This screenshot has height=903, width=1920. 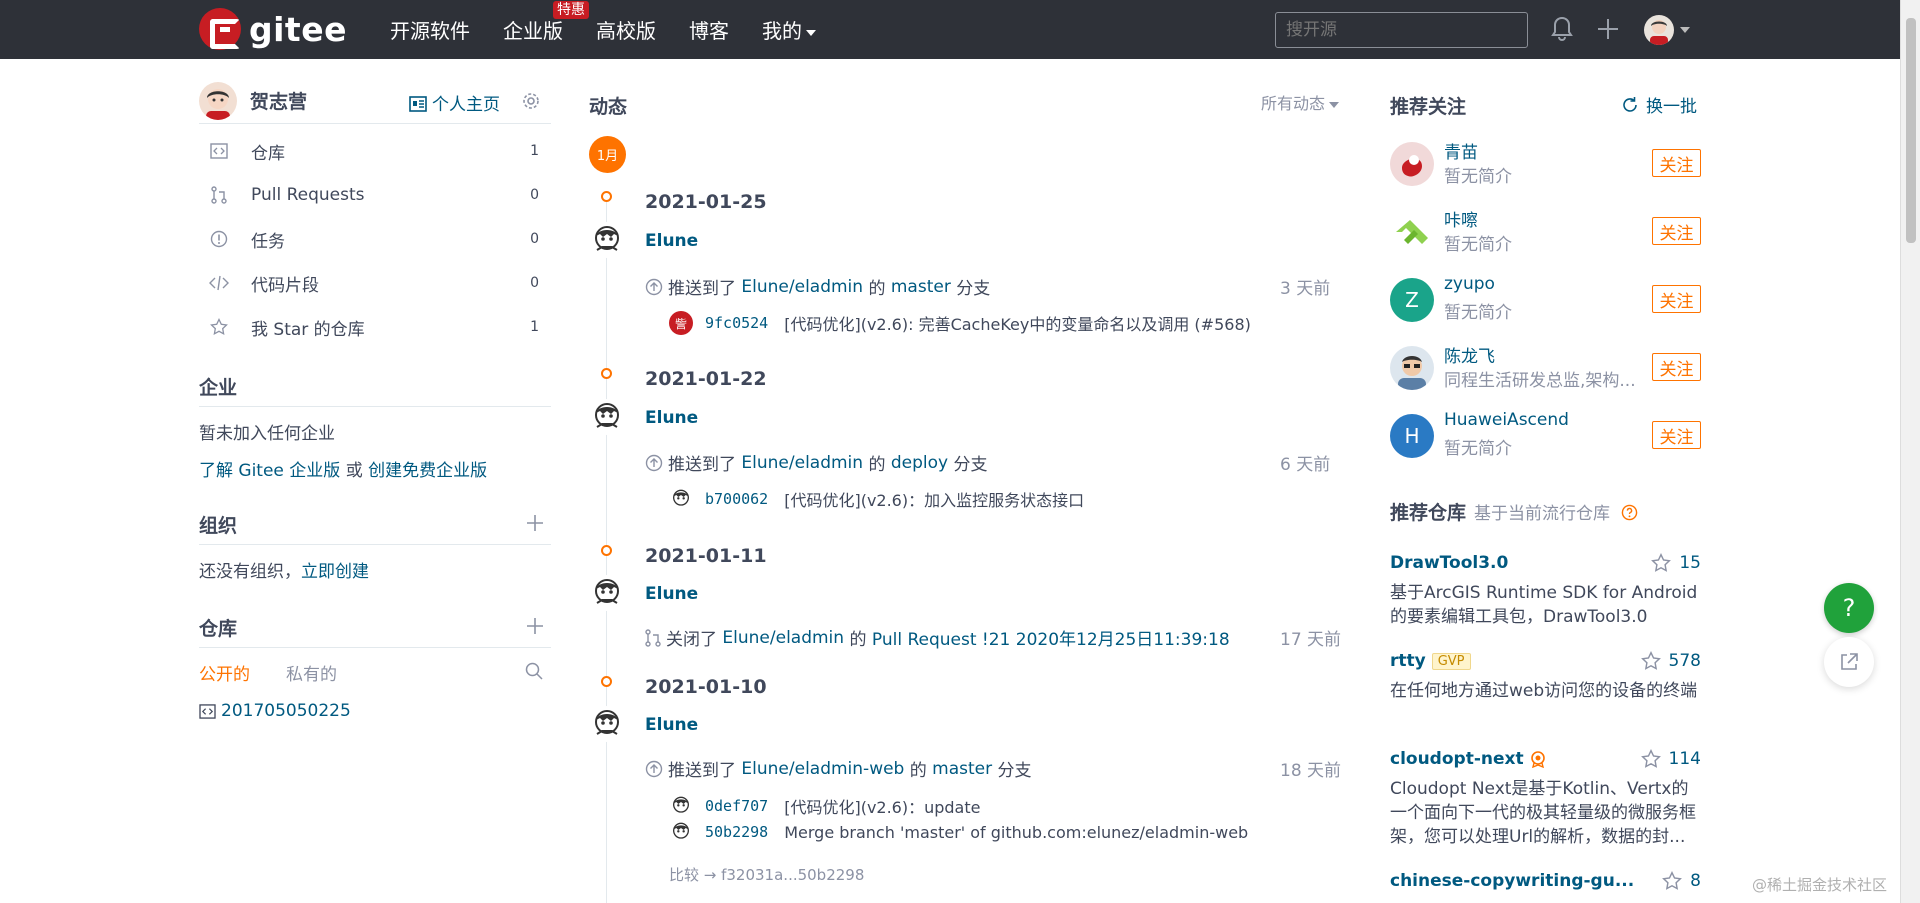 I want to click on gitee-logo-icon, so click(x=220, y=29).